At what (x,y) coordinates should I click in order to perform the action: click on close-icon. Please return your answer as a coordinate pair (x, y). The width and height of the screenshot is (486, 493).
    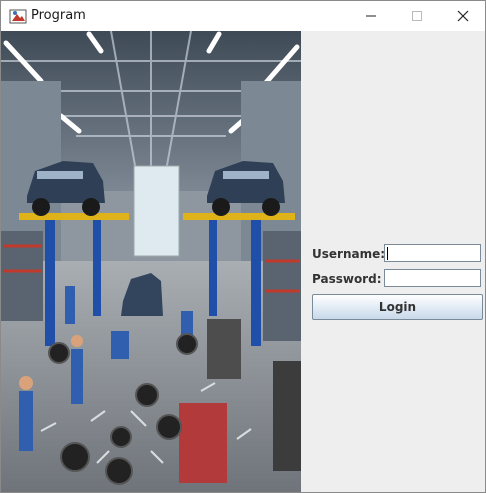
    Looking at the image, I should click on (463, 16).